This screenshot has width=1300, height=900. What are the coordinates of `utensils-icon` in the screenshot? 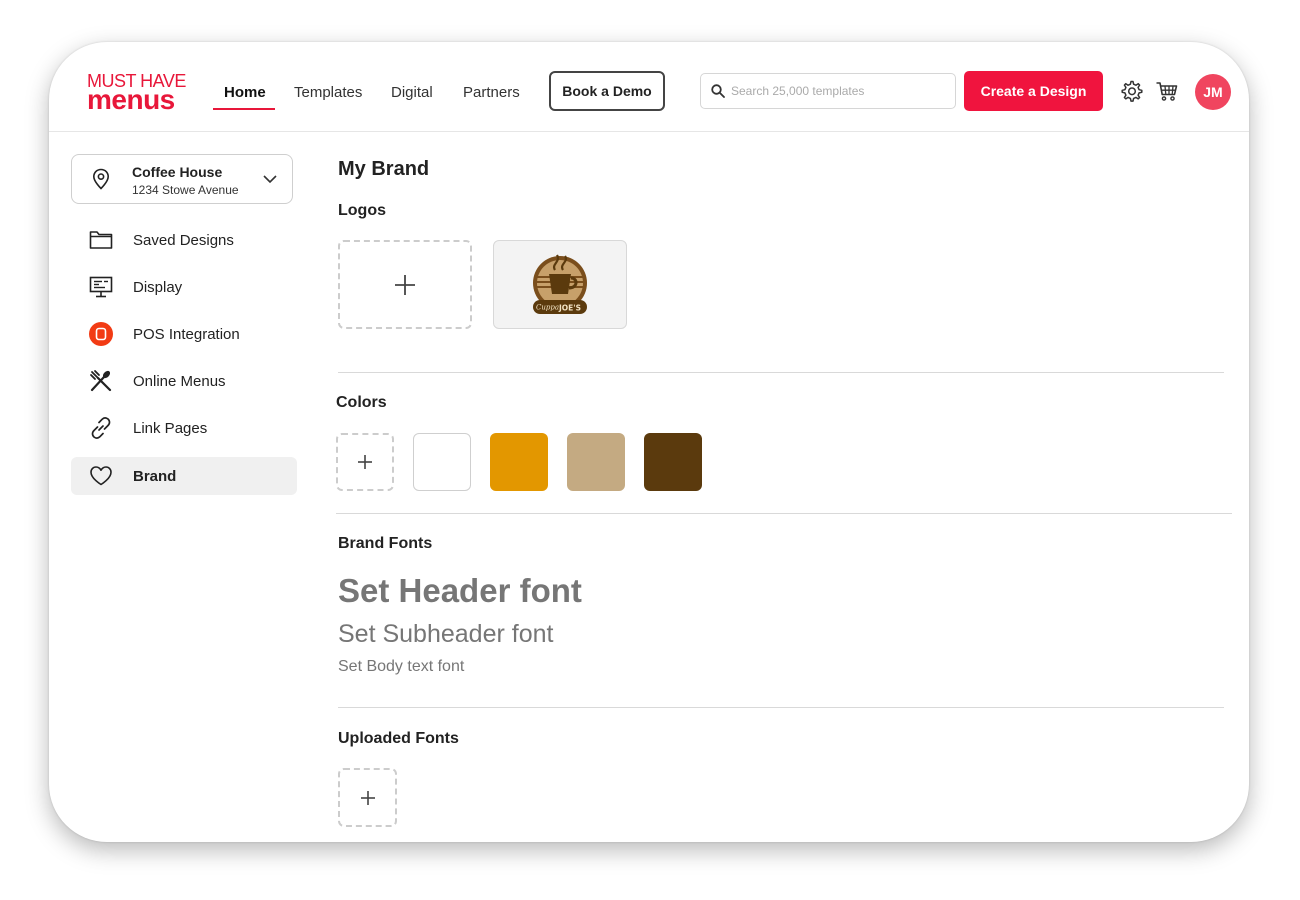 It's located at (101, 381).